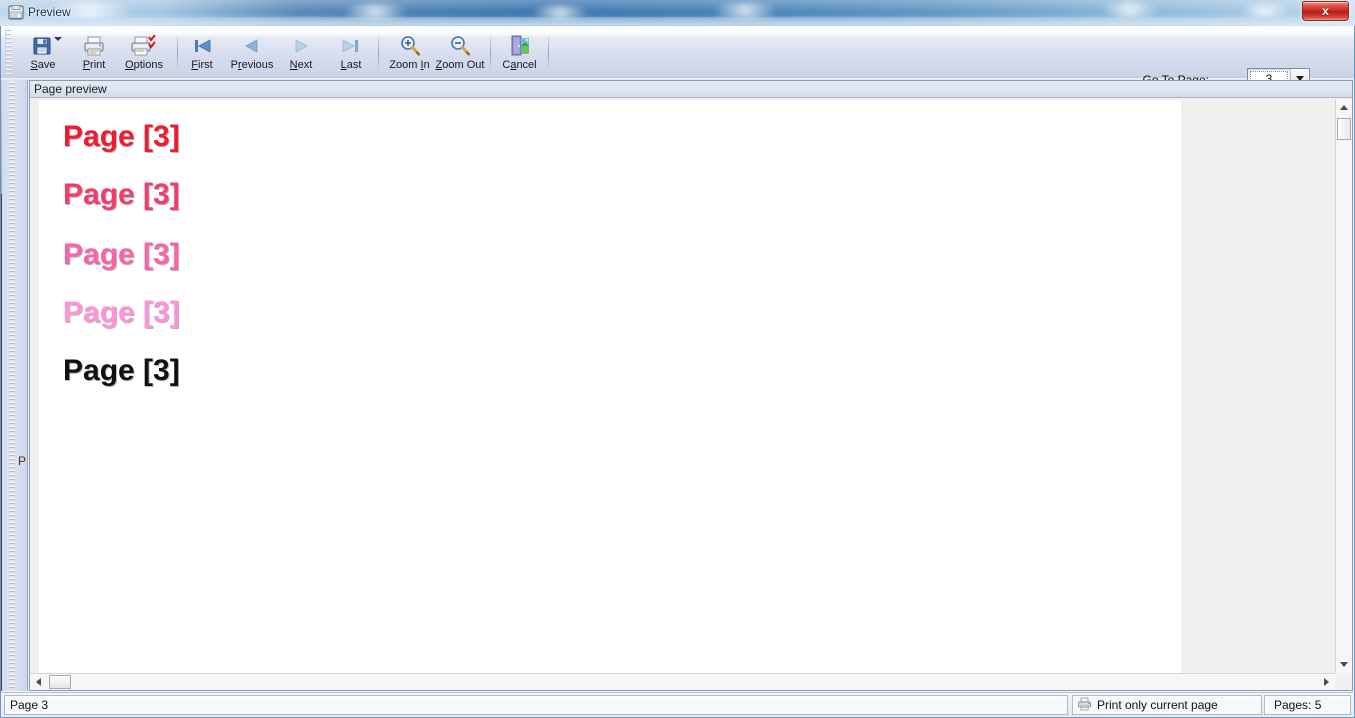 This screenshot has height=718, width=1355. I want to click on next-page-icon, so click(301, 45).